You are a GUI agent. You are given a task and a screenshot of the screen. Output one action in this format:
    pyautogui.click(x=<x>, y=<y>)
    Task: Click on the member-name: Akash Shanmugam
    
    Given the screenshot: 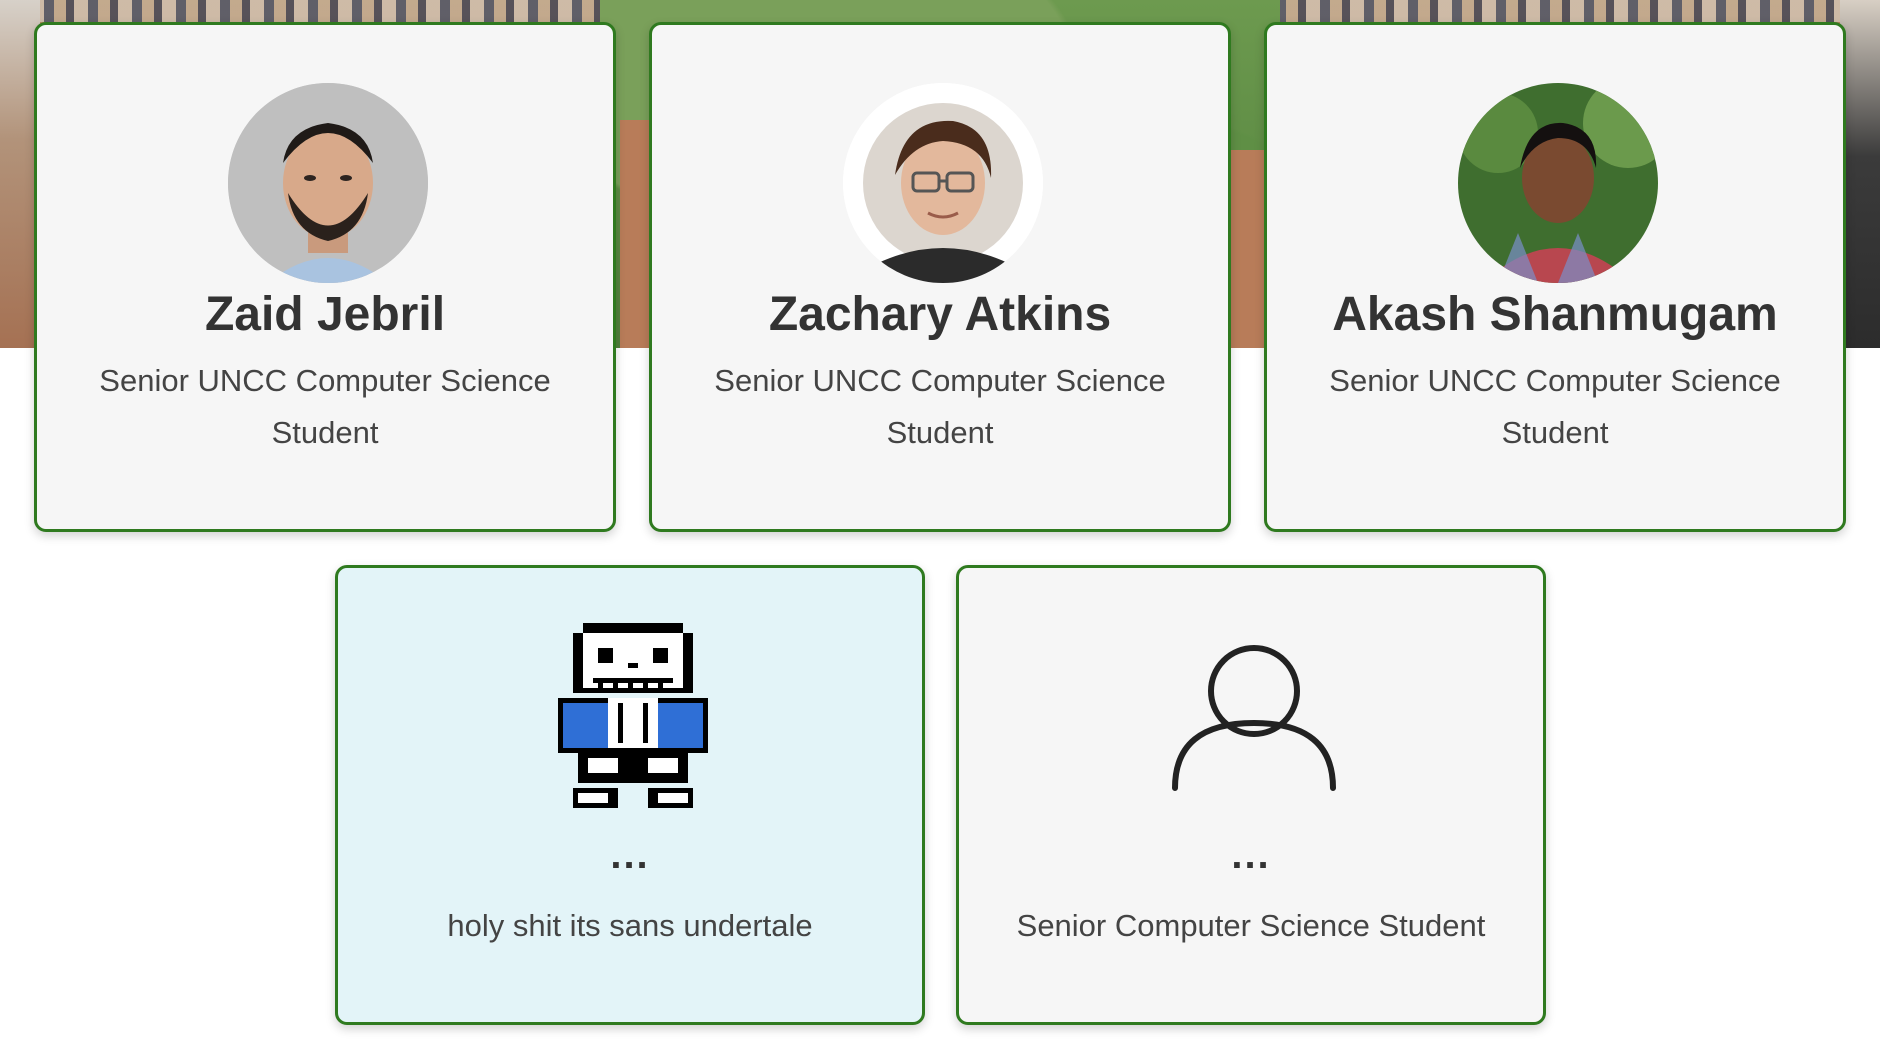 What is the action you would take?
    pyautogui.click(x=1555, y=314)
    